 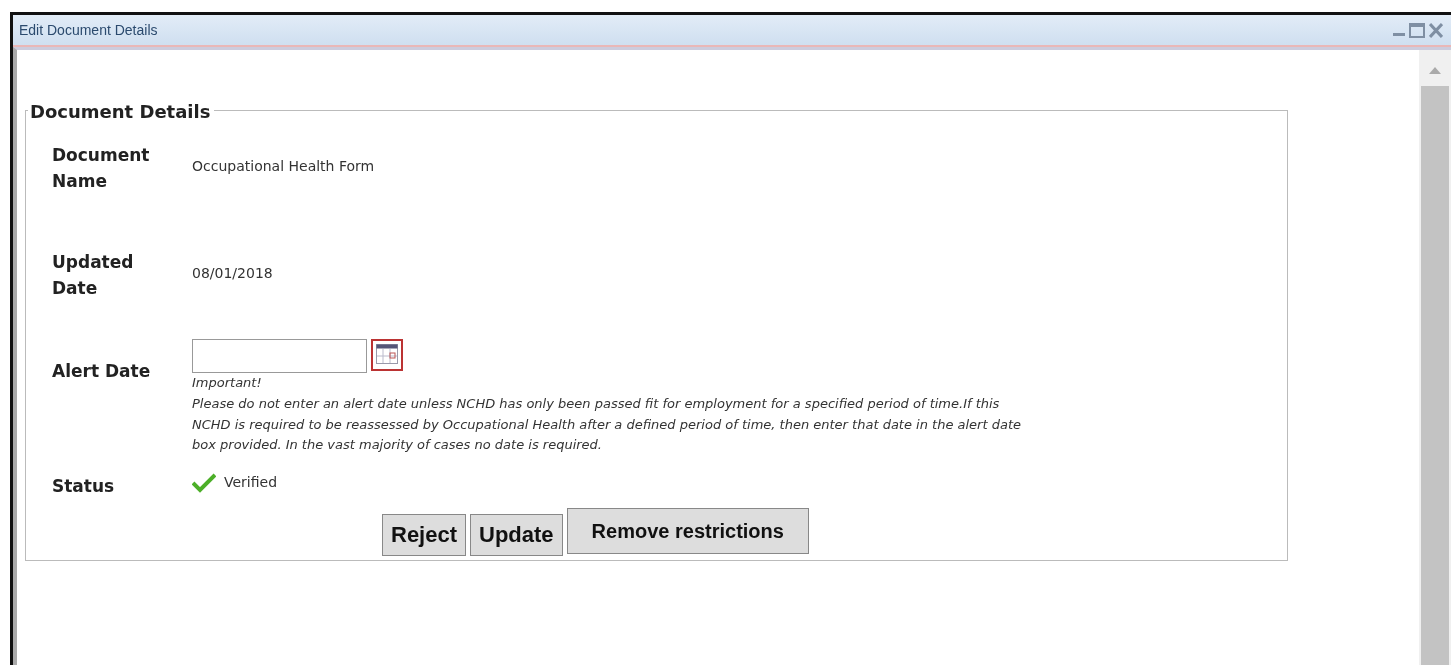 I want to click on note-text: Please do not enter an alert date unless NCHD has only been passed fit for employment for a specified period of time.If this NCHD is required to be reassessed by Occupational Health after a defined period of time, then enter that date in the alert date box provided. In the vast majority of cases no date is required., so click(x=607, y=424).